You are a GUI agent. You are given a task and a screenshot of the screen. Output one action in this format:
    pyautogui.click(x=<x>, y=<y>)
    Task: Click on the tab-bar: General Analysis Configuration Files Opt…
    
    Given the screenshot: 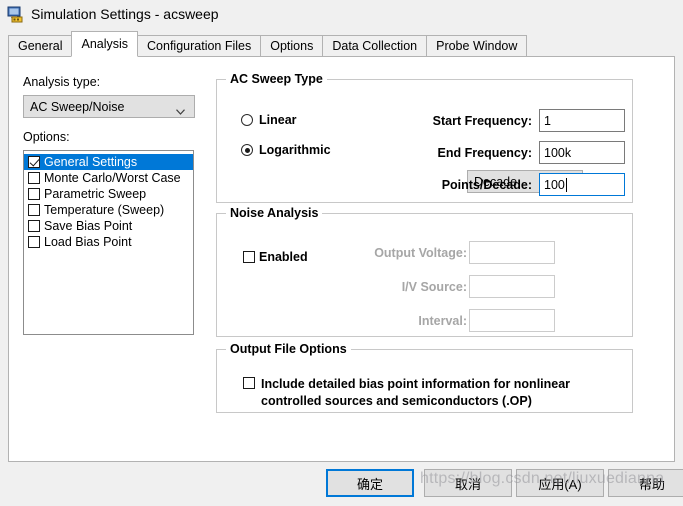 What is the action you would take?
    pyautogui.click(x=268, y=44)
    